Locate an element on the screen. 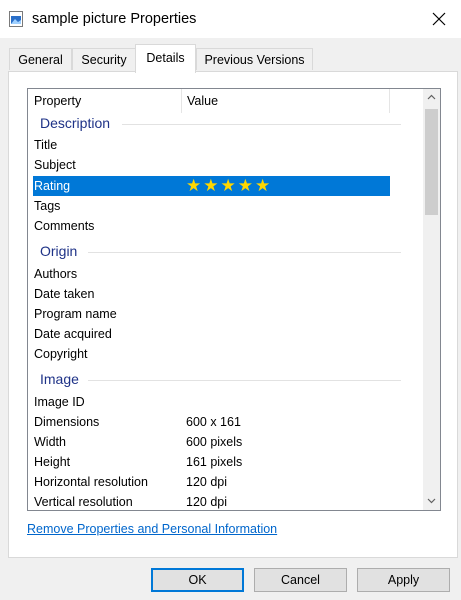 The height and width of the screenshot is (600, 461). list-item-selected: Rating ★★★★★ is located at coordinates (211, 186).